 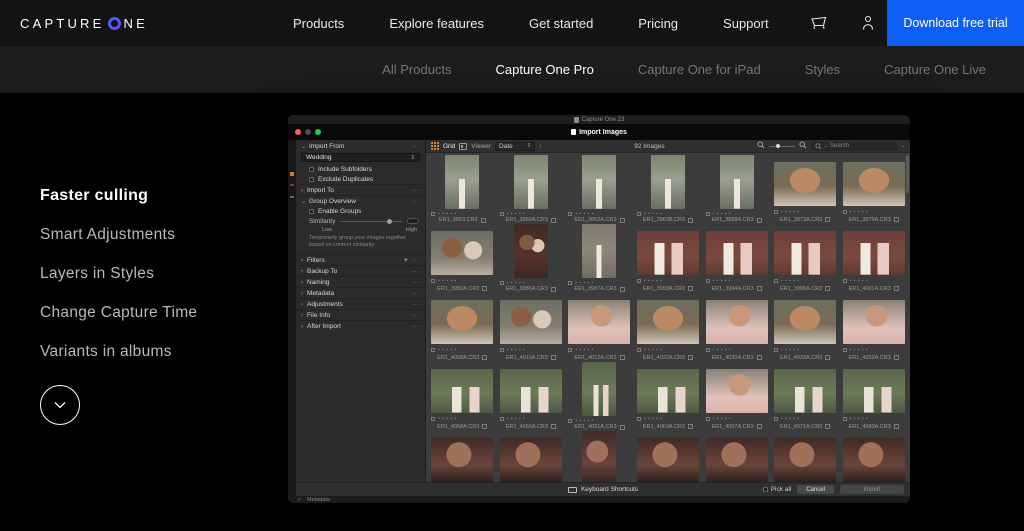 What do you see at coordinates (308, 132) in the screenshot?
I see `minimize-window-icon` at bounding box center [308, 132].